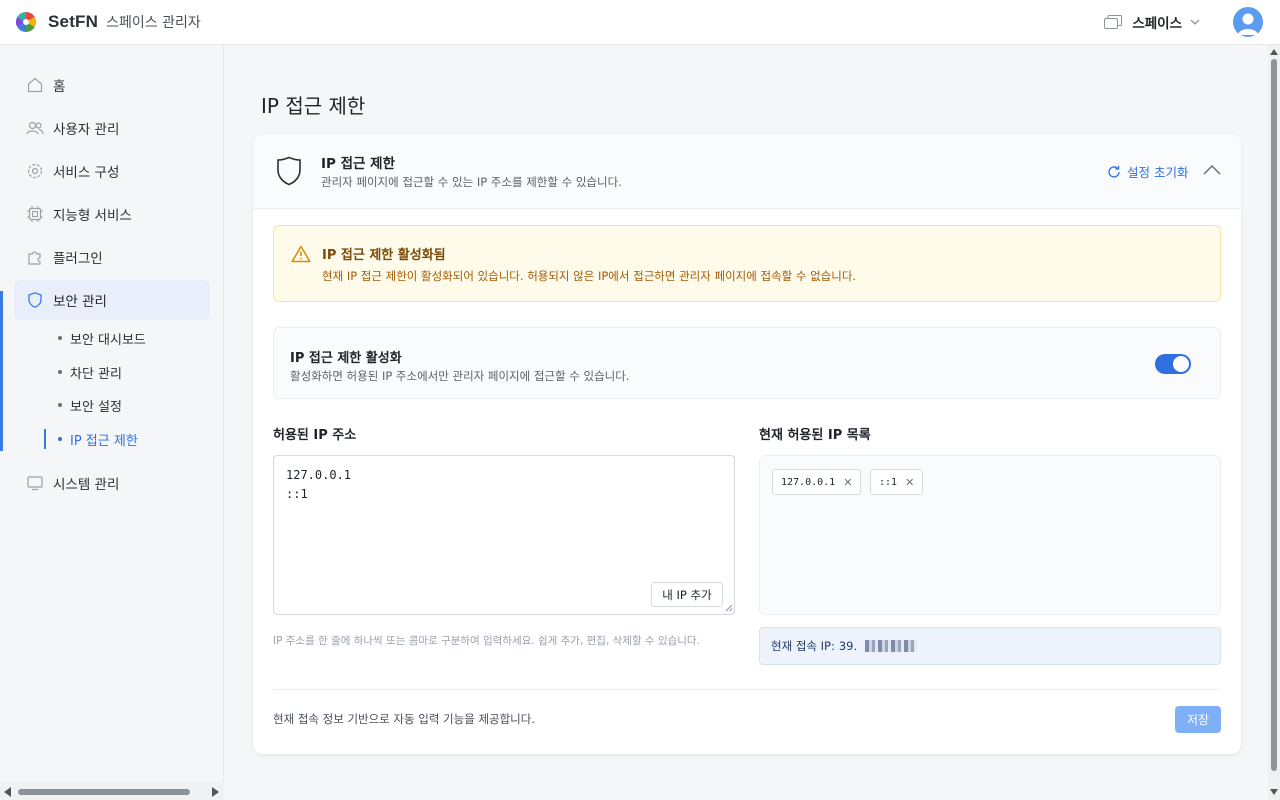 The width and height of the screenshot is (1280, 800). Describe the element at coordinates (35, 483) in the screenshot. I see `monitor-icon` at that location.